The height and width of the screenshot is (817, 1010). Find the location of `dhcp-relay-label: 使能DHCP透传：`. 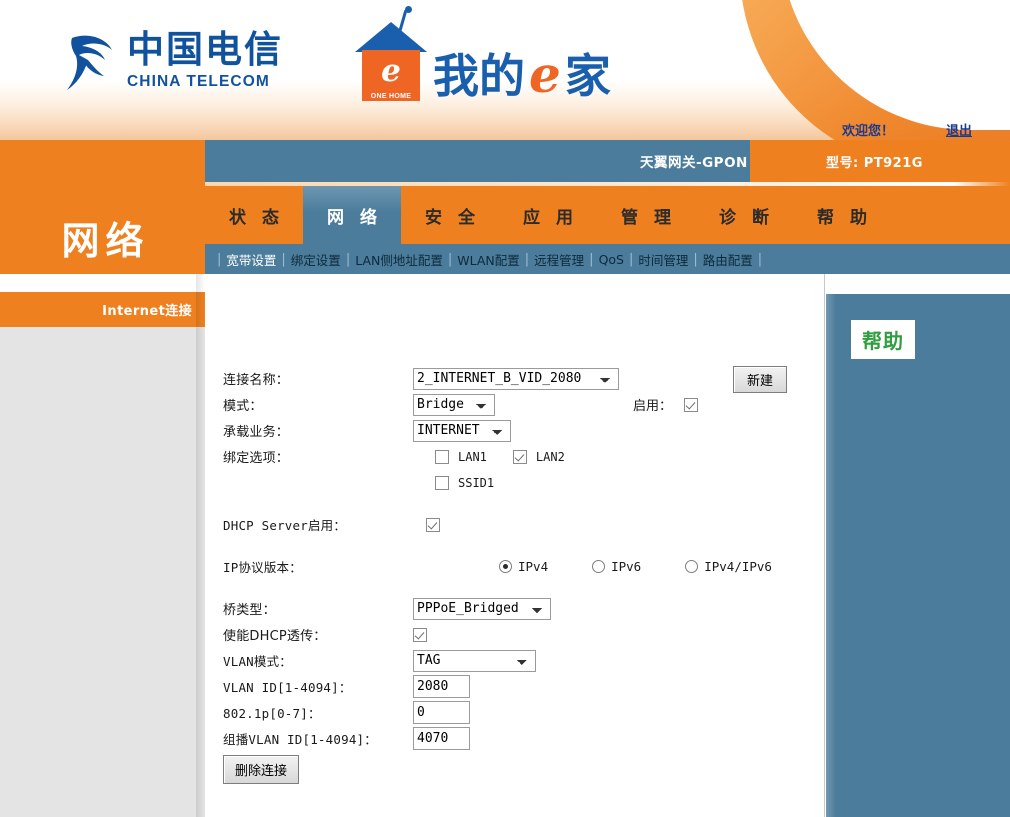

dhcp-relay-label: 使能DHCP透传： is located at coordinates (275, 636).